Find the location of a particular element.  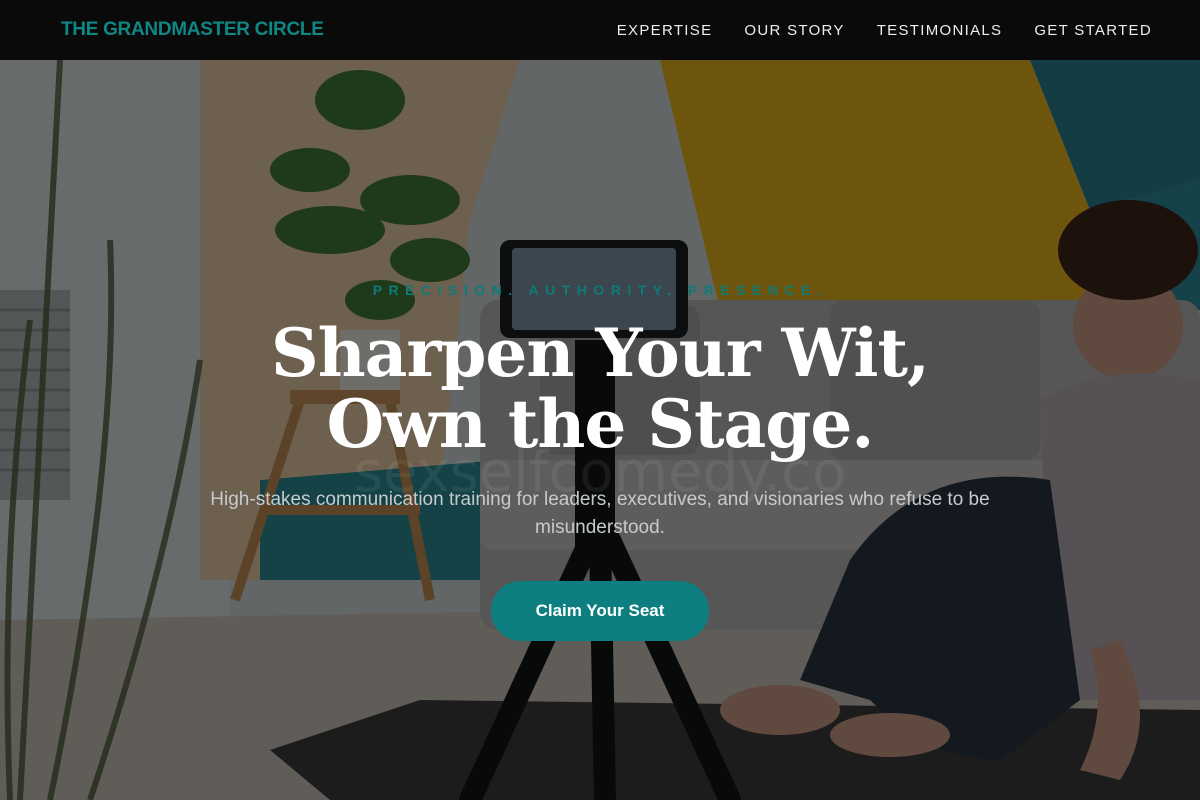

hero-headline-line-1: Sharpen Your Wit, is located at coordinates (600, 353).